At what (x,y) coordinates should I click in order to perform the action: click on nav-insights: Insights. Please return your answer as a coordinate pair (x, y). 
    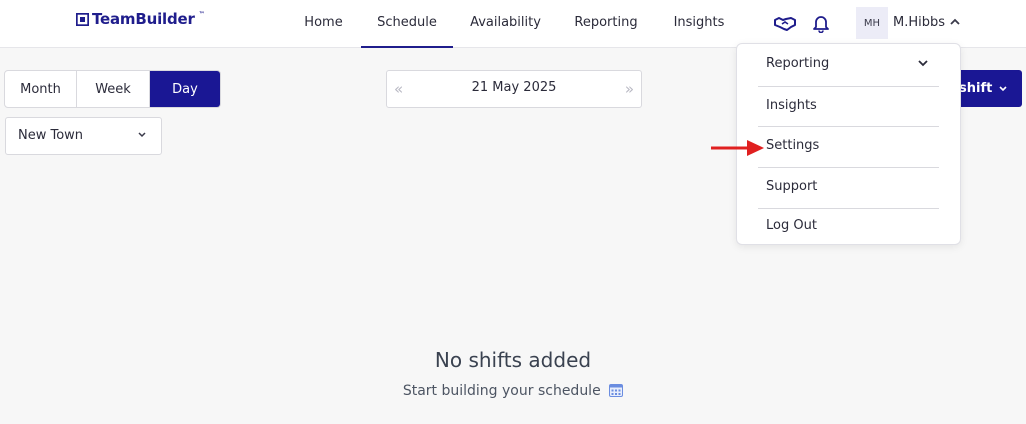
    Looking at the image, I should click on (699, 24).